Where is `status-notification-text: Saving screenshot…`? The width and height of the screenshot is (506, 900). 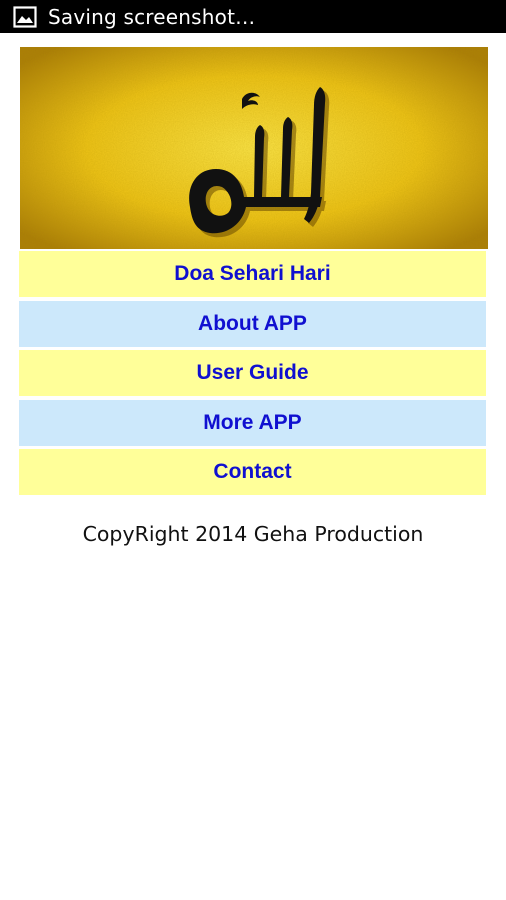 status-notification-text: Saving screenshot… is located at coordinates (152, 16).